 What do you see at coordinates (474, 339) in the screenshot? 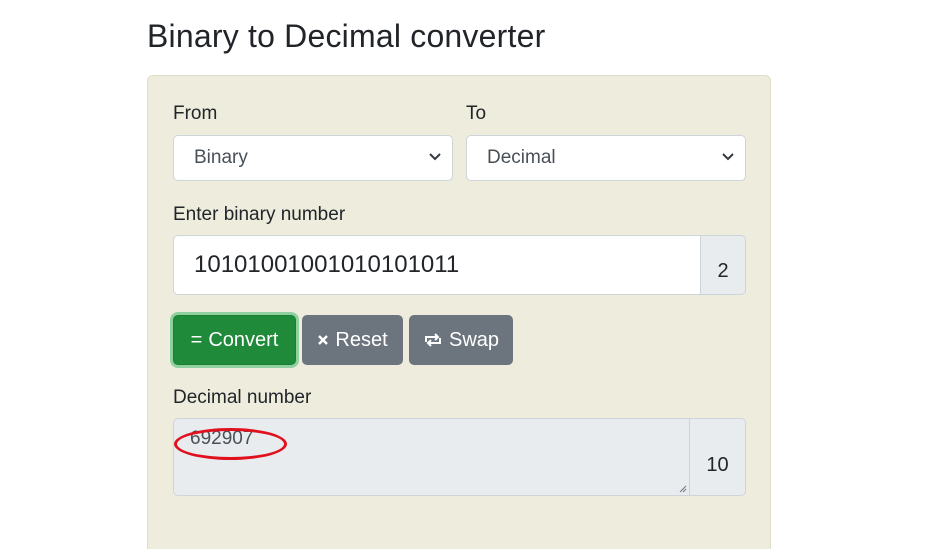
I see `swap-button-label: Swap` at bounding box center [474, 339].